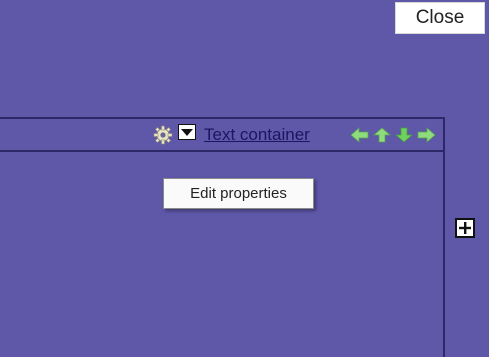 The height and width of the screenshot is (357, 489). What do you see at coordinates (360, 135) in the screenshot?
I see `arrow-left-icon` at bounding box center [360, 135].